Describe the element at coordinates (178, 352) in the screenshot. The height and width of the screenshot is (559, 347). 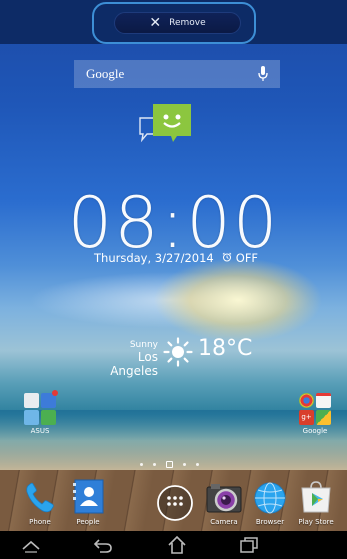
I see `sun-icon` at that location.